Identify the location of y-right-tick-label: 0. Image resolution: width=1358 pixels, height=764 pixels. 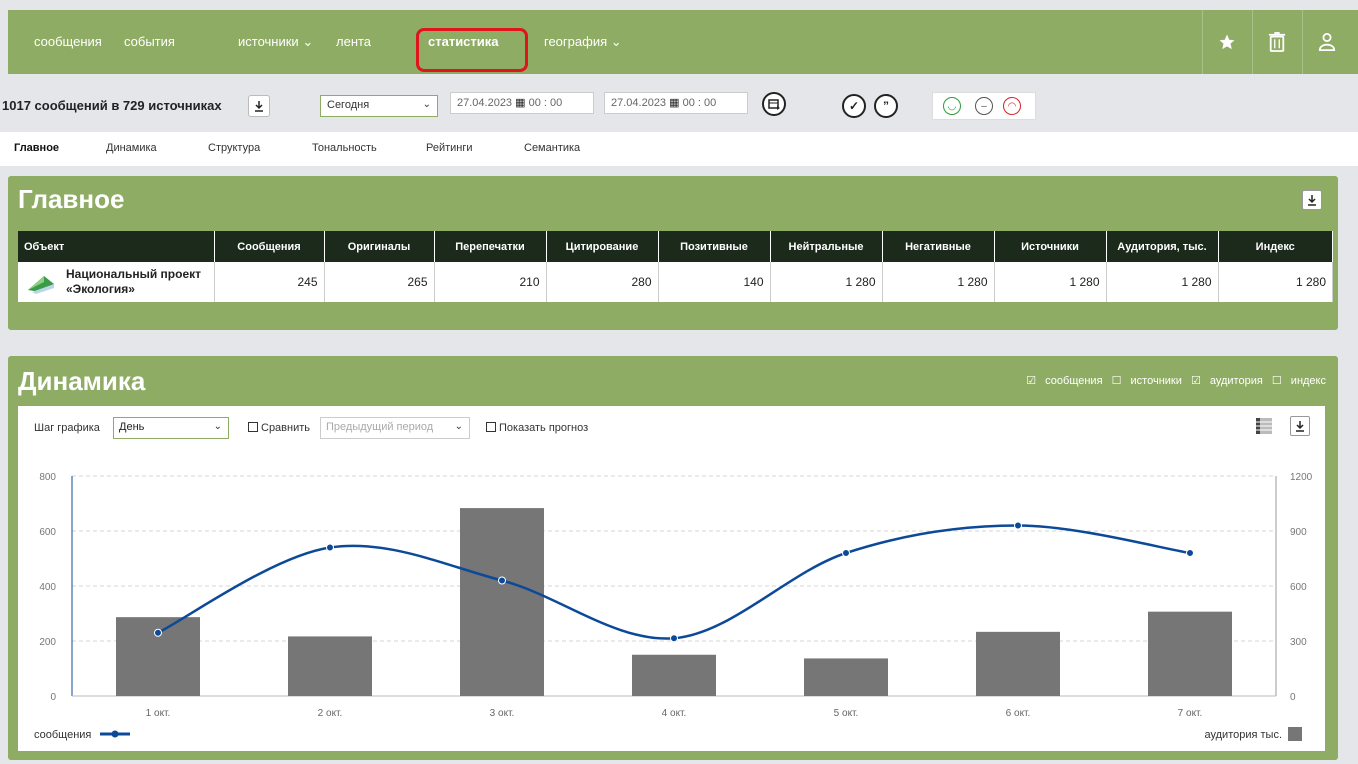
(1293, 697).